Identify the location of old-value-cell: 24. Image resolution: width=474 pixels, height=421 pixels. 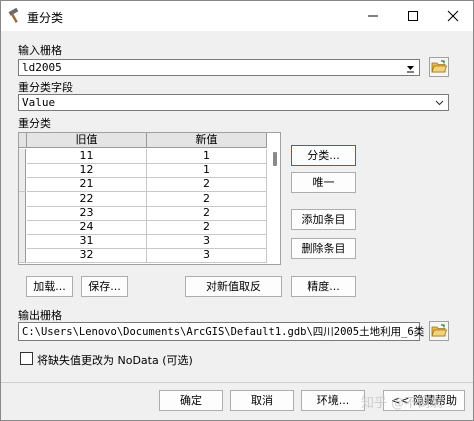
(87, 227).